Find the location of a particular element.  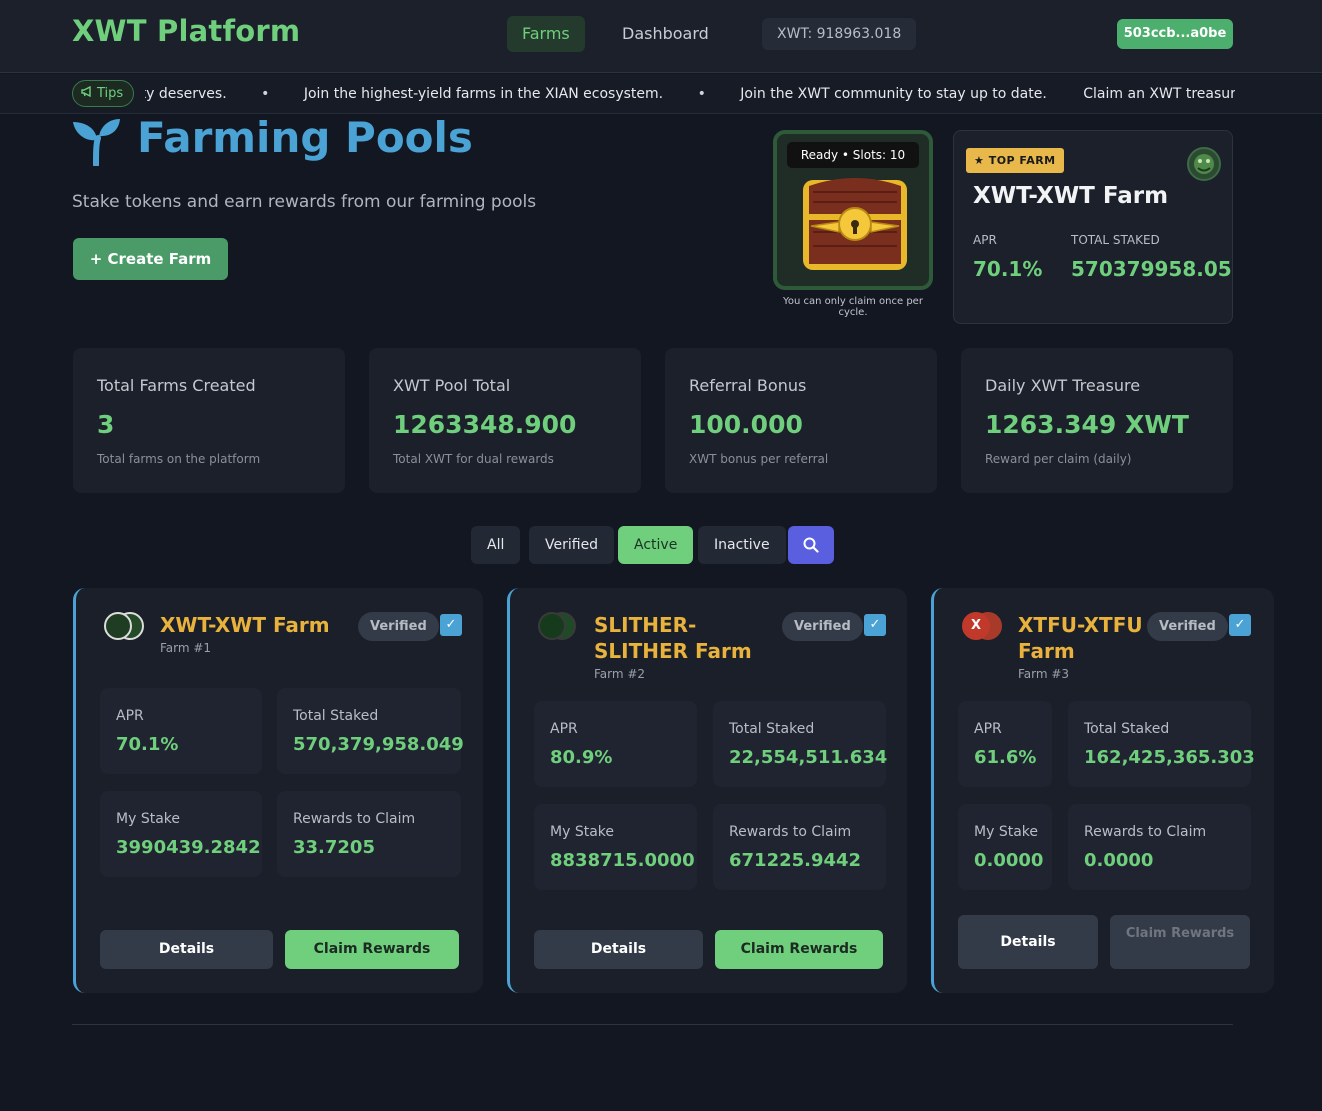

filter-active: Active is located at coordinates (656, 545).